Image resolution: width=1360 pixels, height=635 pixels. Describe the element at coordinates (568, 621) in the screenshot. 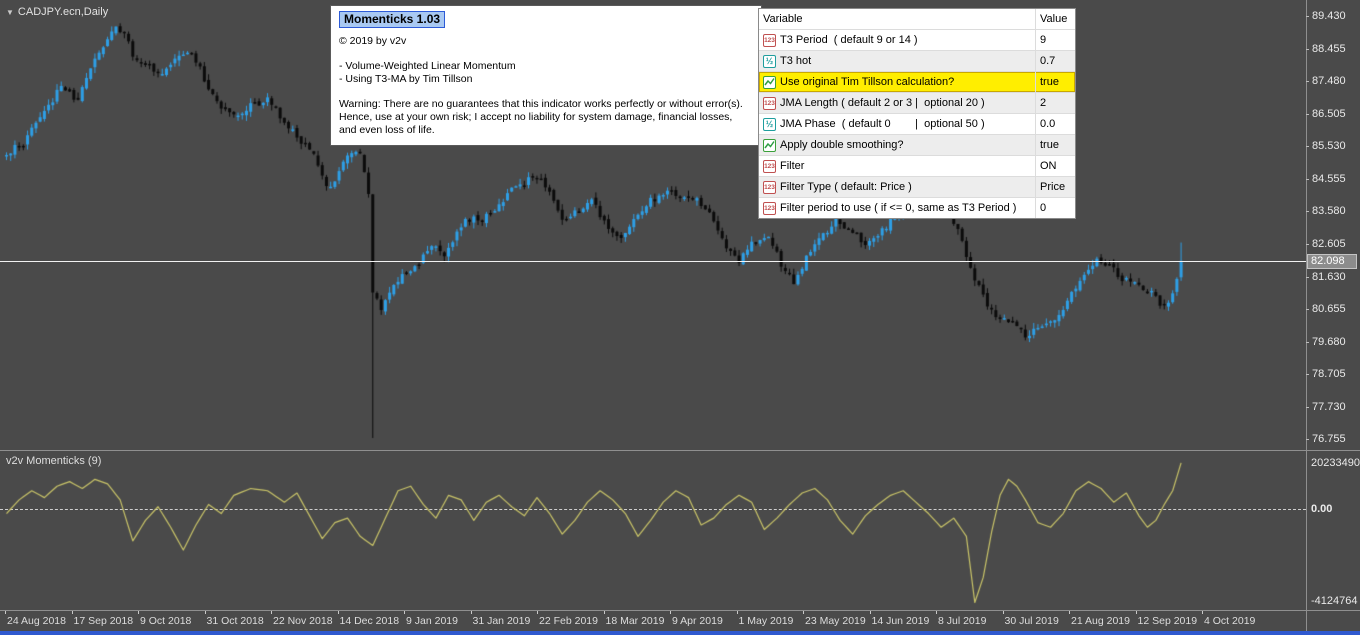

I see `time-axis-label: 22 Feb 2019` at that location.